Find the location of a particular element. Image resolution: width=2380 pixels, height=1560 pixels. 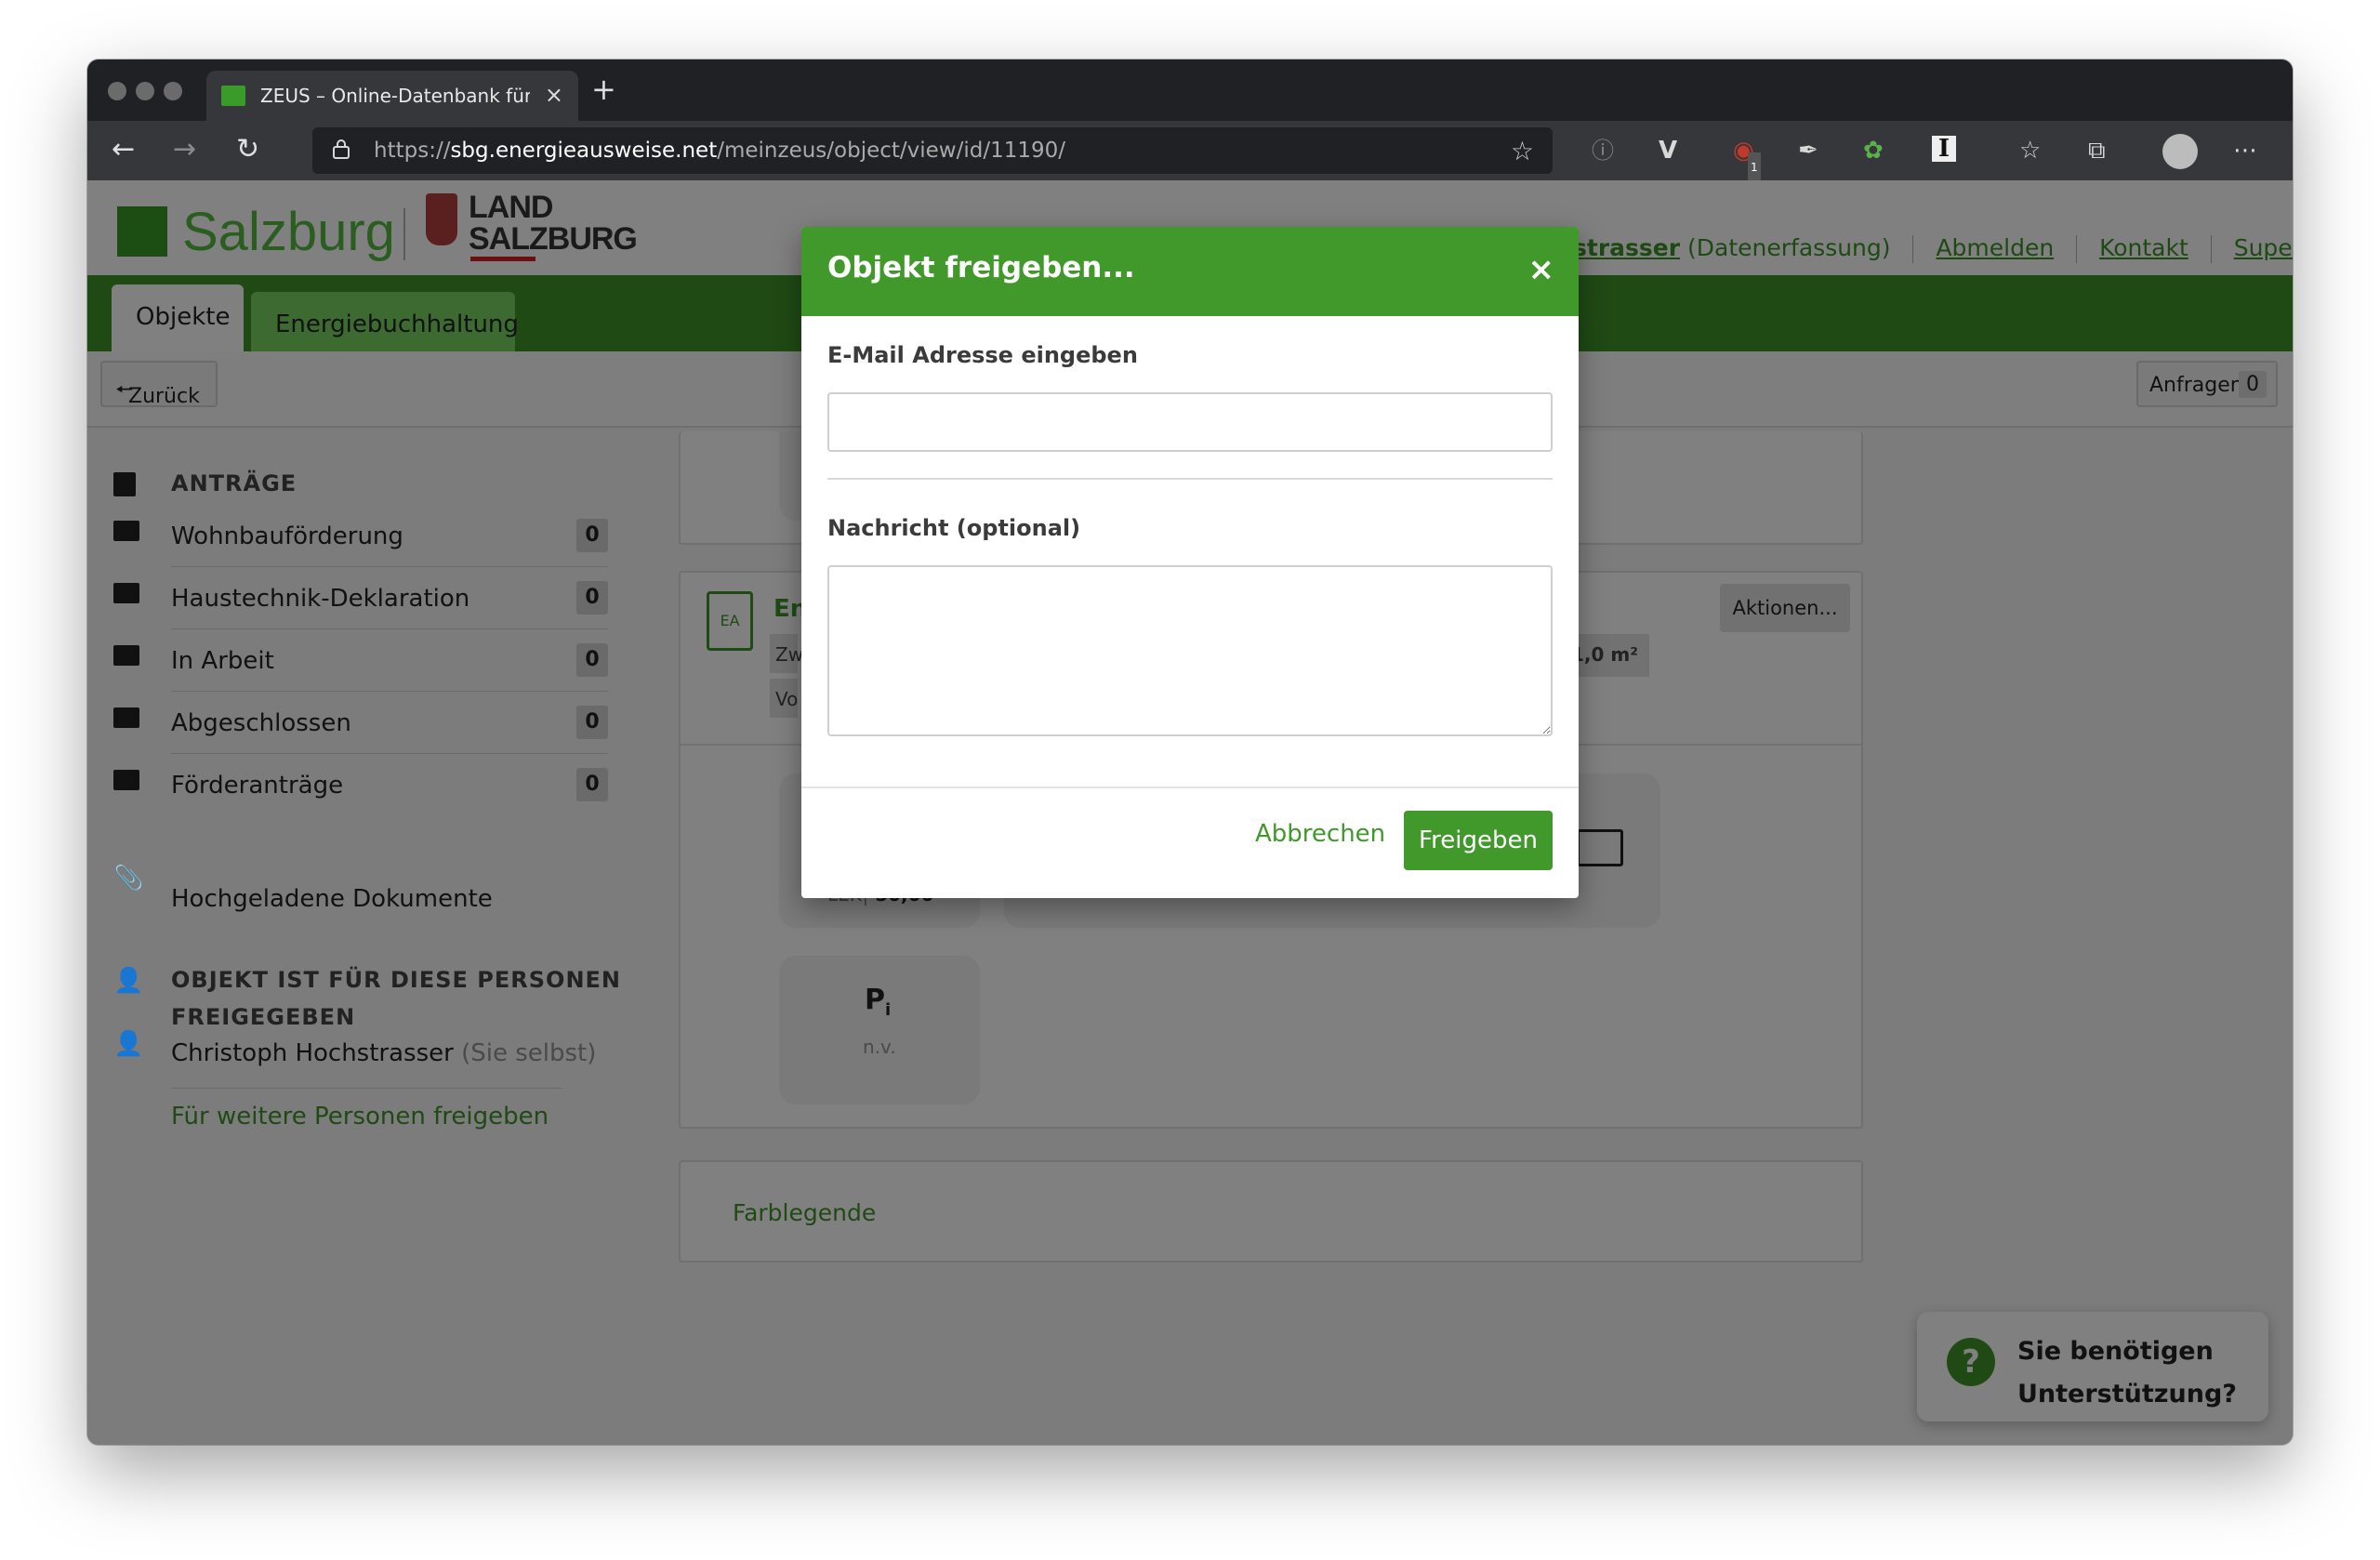

share-more-link: Für weitere Personen freigeben is located at coordinates (360, 1116).